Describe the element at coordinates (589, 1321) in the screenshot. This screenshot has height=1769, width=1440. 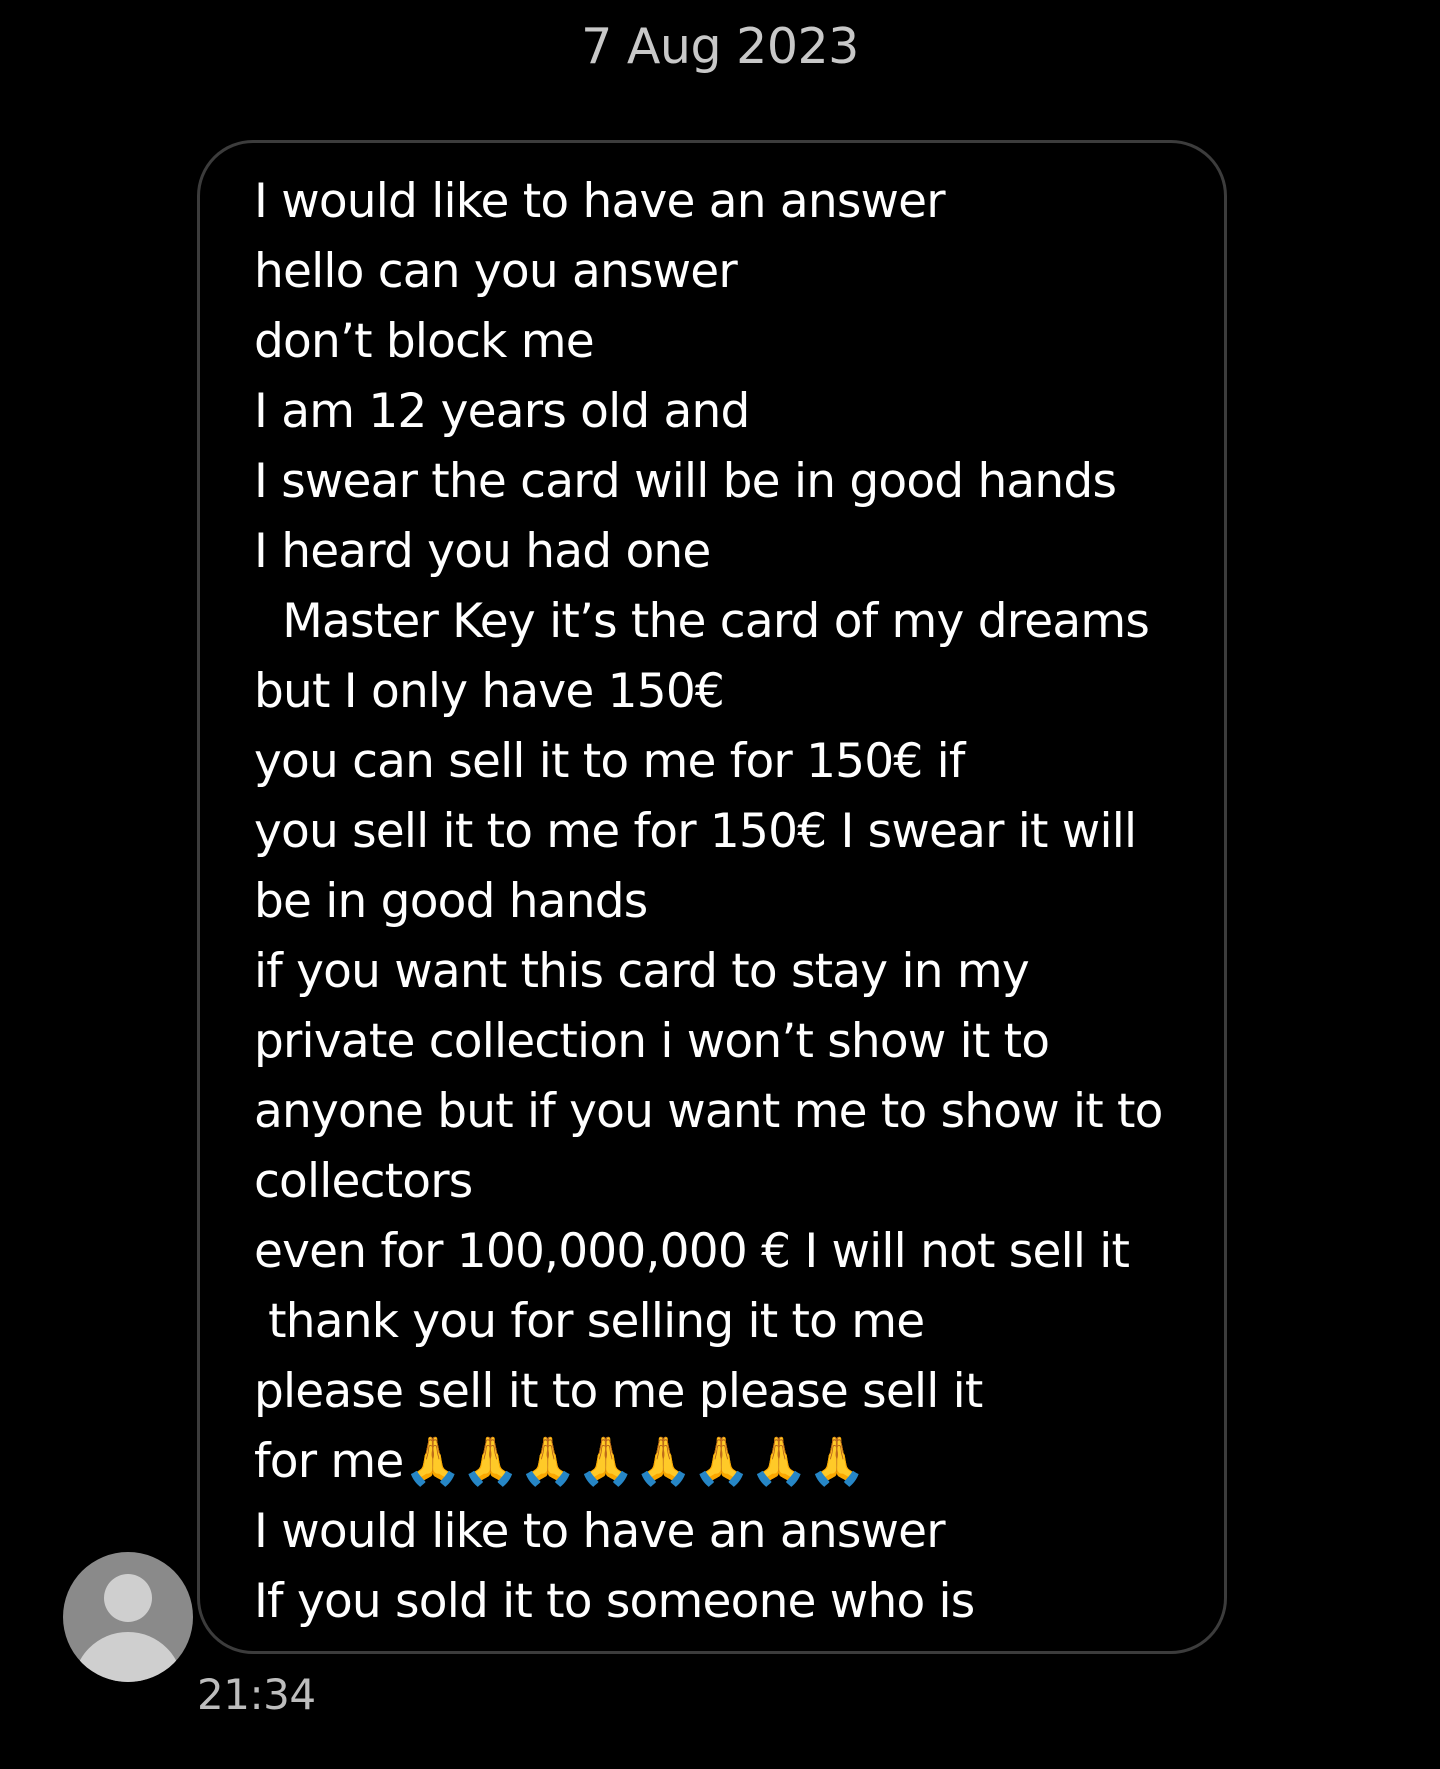
I see `message-line: thank you for selling it to me` at that location.